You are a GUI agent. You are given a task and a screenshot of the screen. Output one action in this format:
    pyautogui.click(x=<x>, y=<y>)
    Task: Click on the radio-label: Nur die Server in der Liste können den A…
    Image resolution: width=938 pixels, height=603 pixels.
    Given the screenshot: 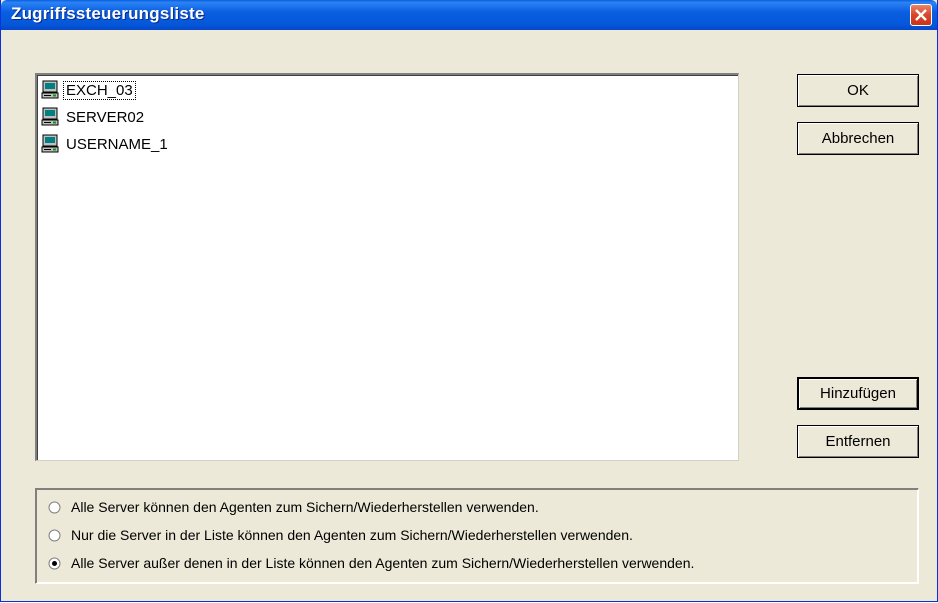 What is the action you would take?
    pyautogui.click(x=352, y=535)
    